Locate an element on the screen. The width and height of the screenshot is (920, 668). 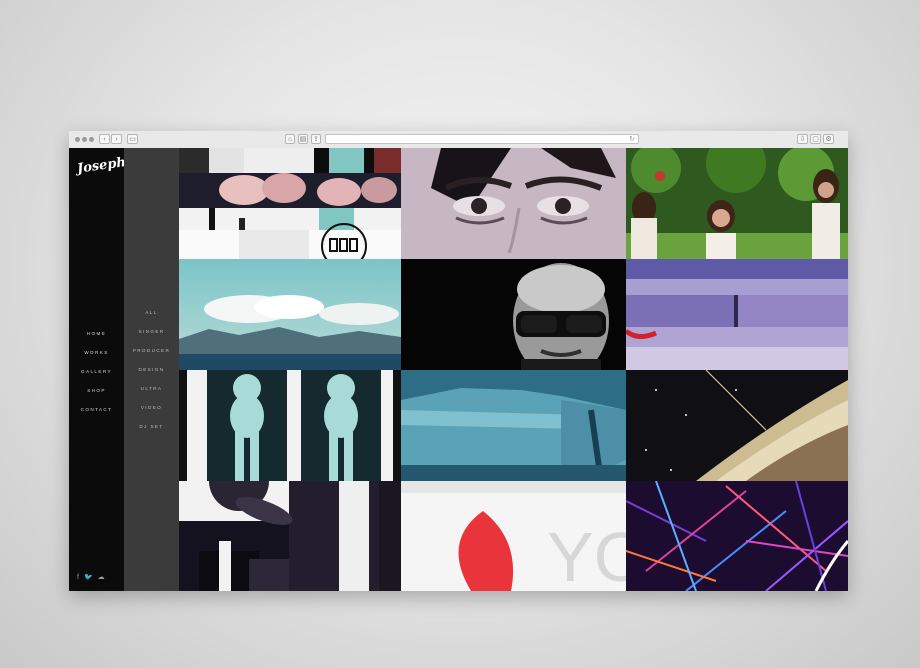
address-bar: ↻ is located at coordinates (482, 139).